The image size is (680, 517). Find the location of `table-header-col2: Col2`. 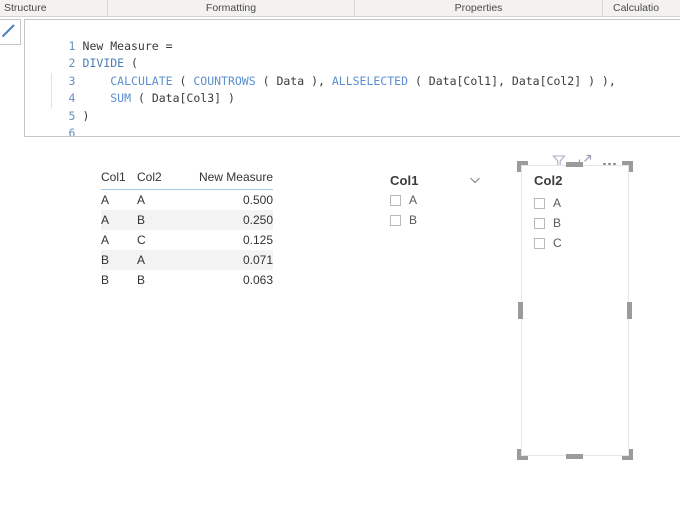

table-header-col2: Col2 is located at coordinates (157, 180).